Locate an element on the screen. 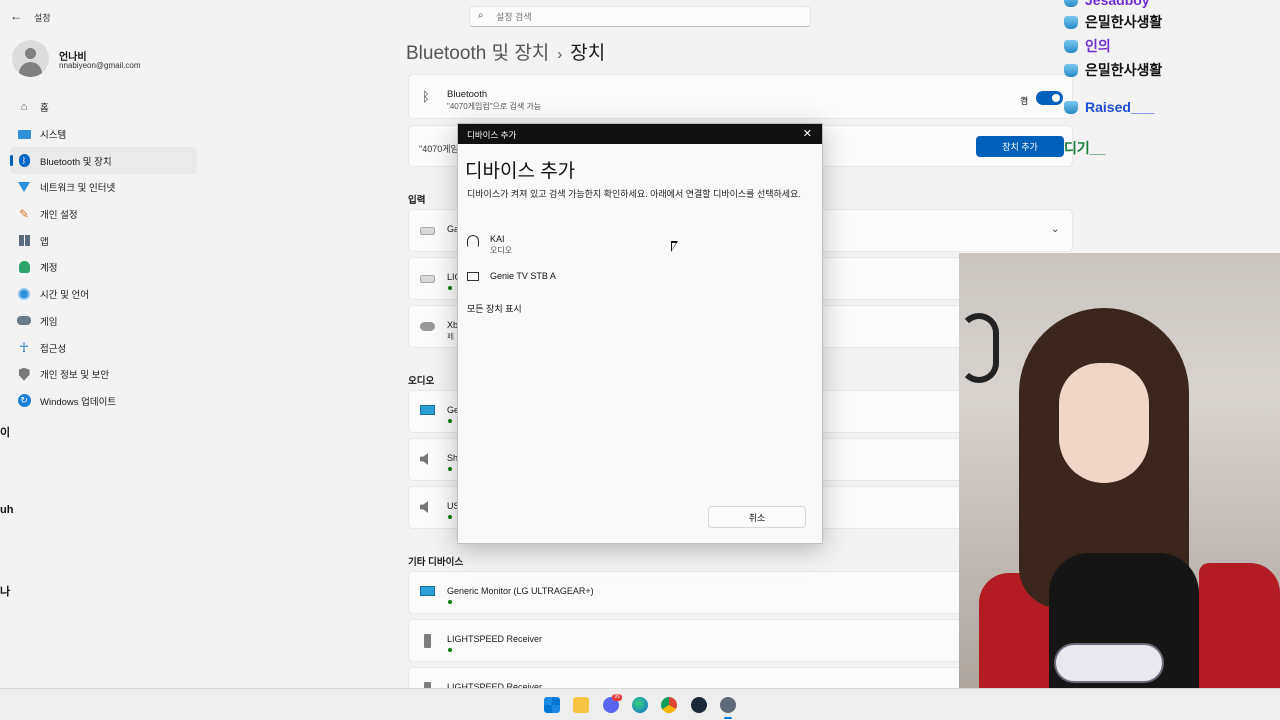  taskbar: 99 is located at coordinates (640, 704).